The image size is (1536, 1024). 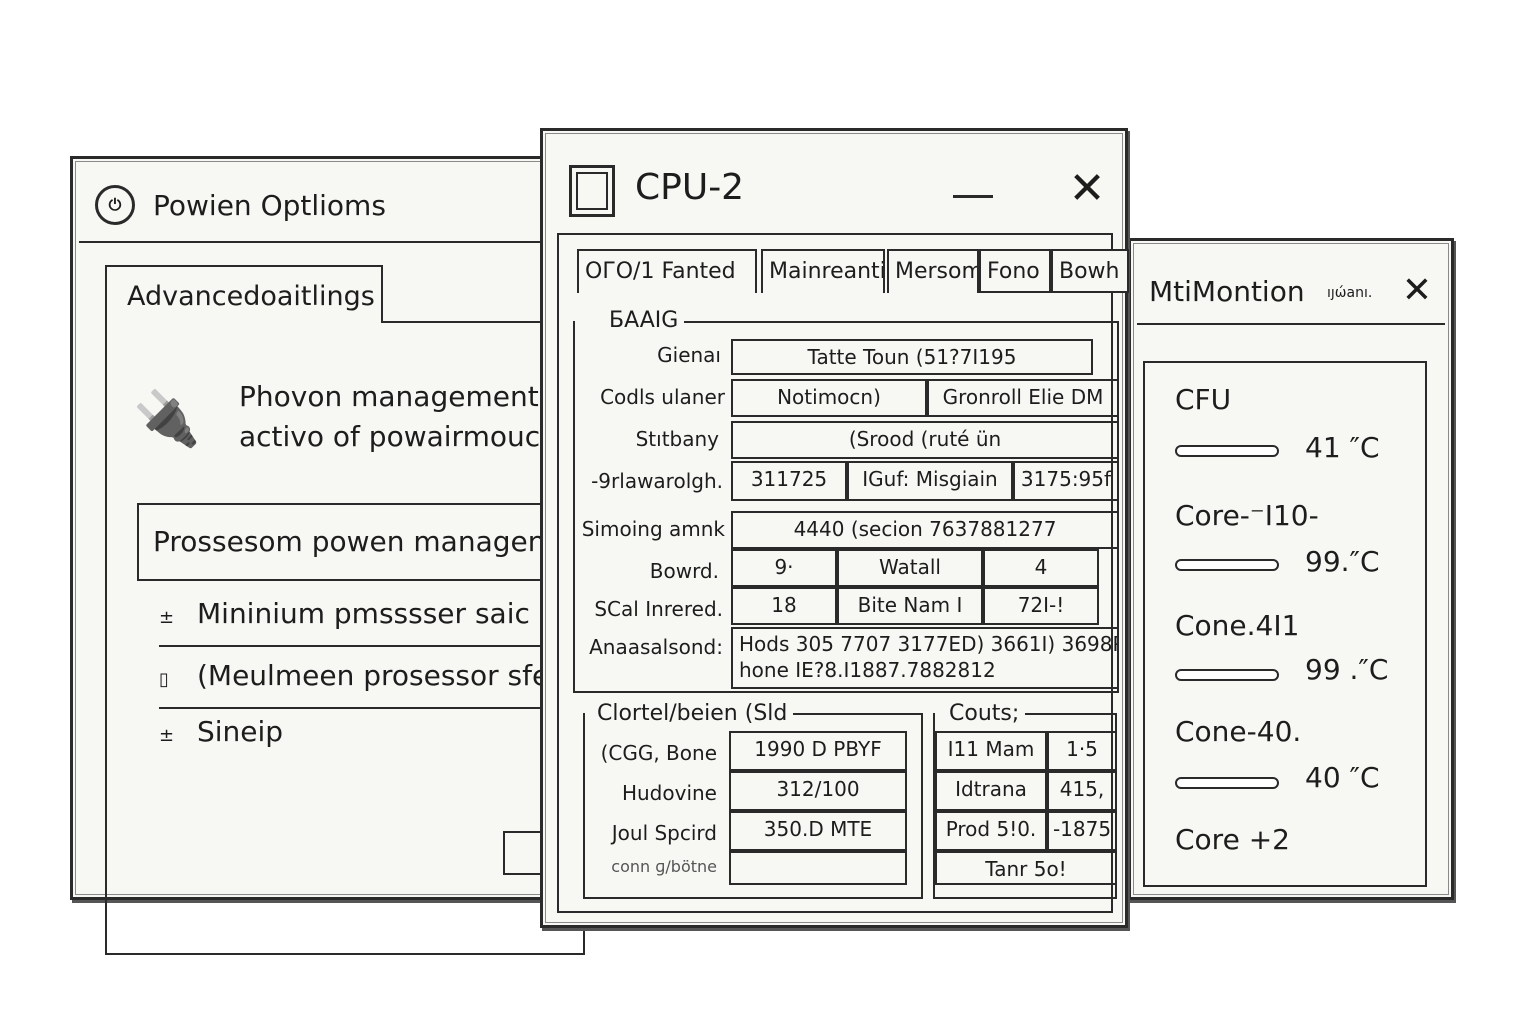 What do you see at coordinates (178, 679) in the screenshot?
I see `expand-icon: ▯` at bounding box center [178, 679].